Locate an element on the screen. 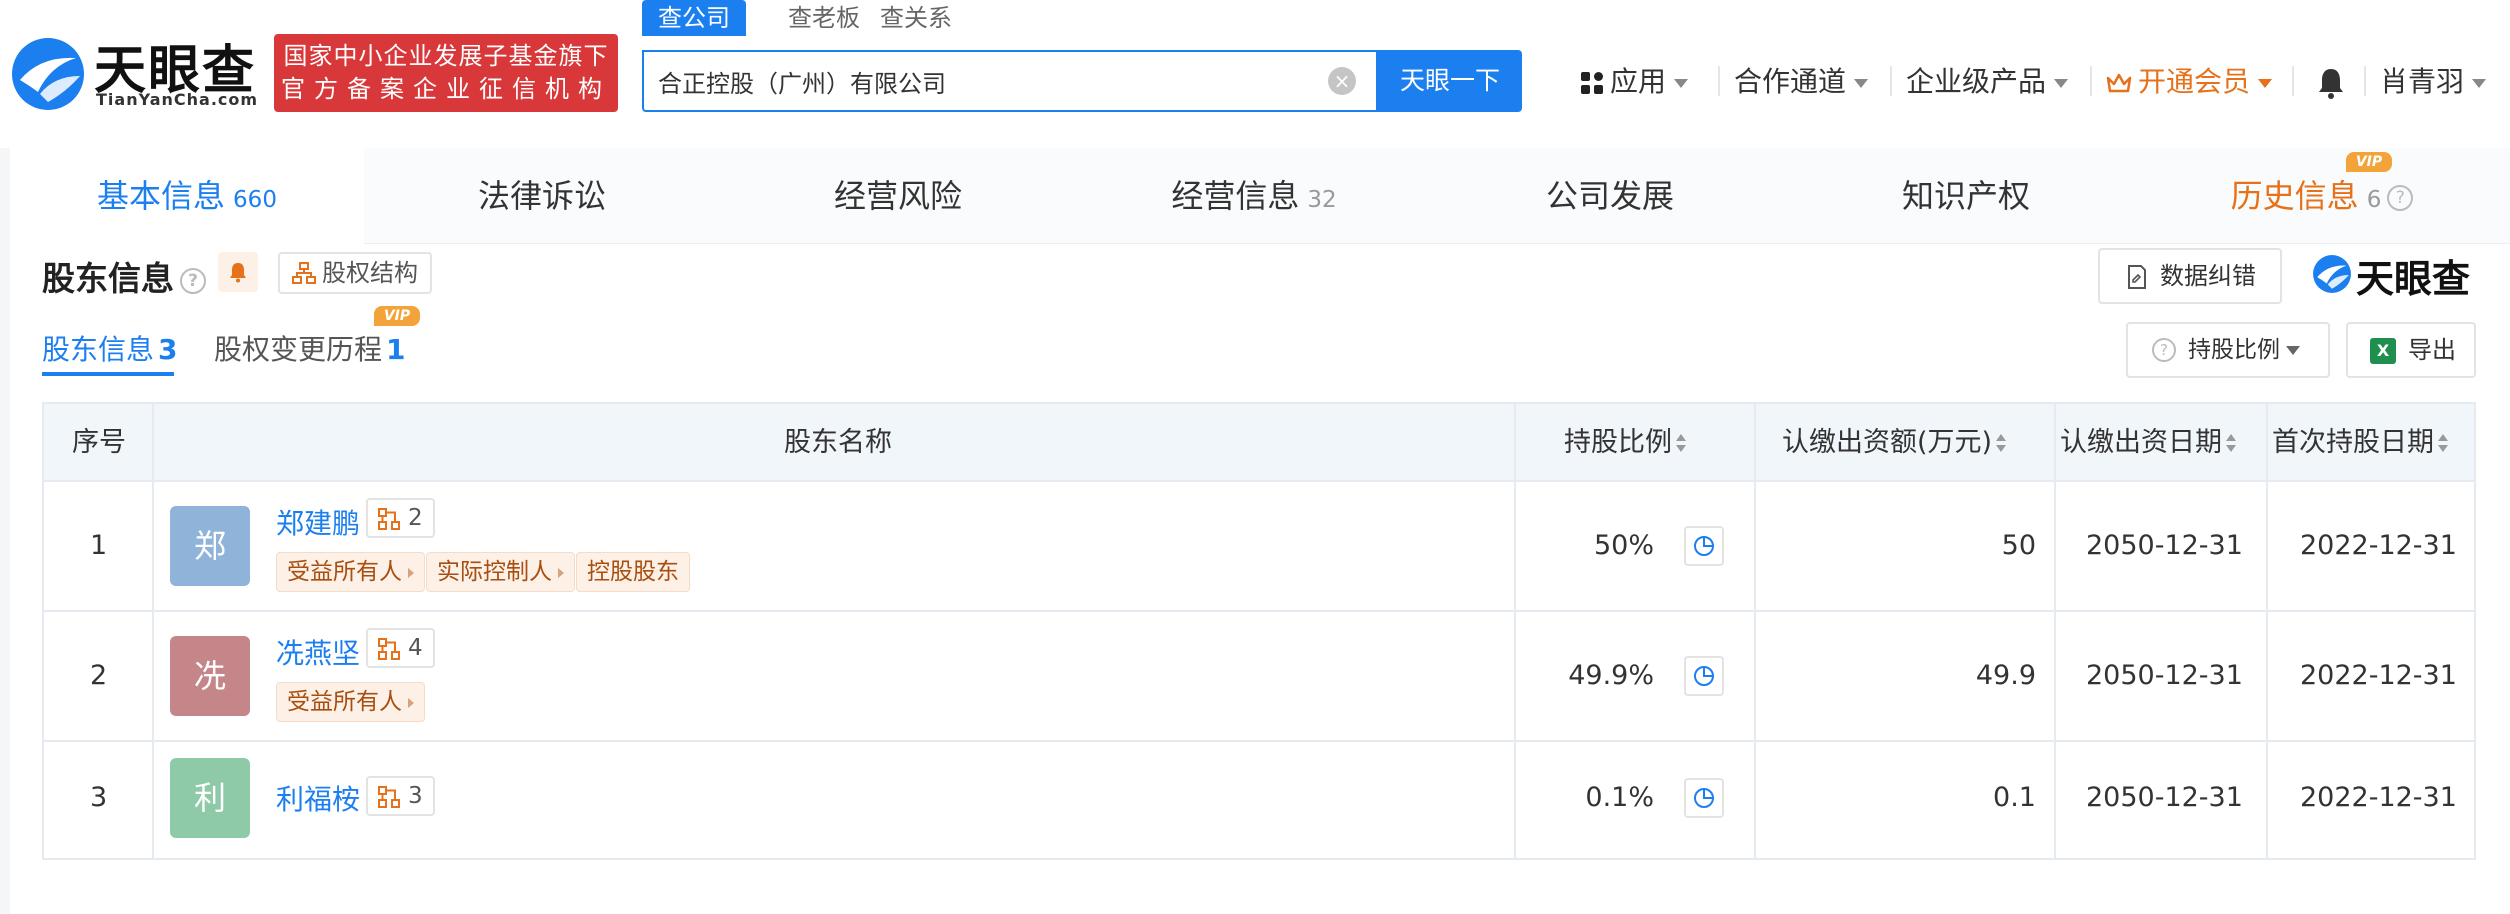  tab-label: 经营信息 is located at coordinates (1235, 196).